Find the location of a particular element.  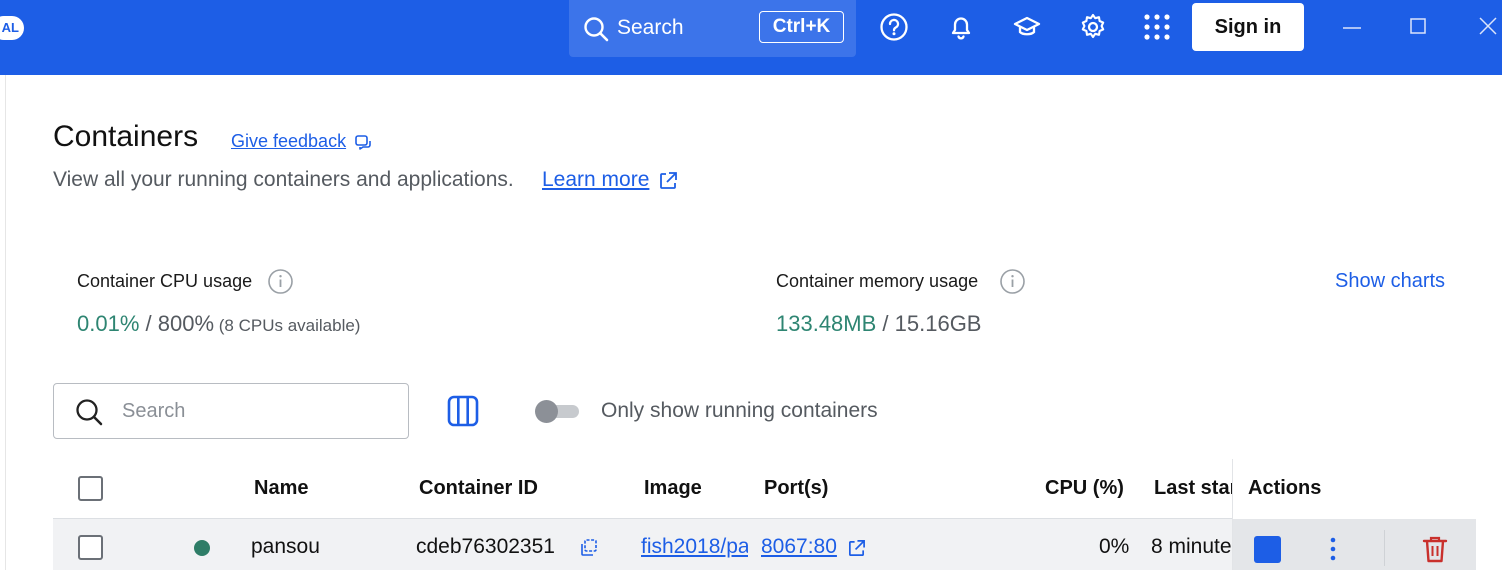

column-header-container-id: Container ID is located at coordinates (478, 488).